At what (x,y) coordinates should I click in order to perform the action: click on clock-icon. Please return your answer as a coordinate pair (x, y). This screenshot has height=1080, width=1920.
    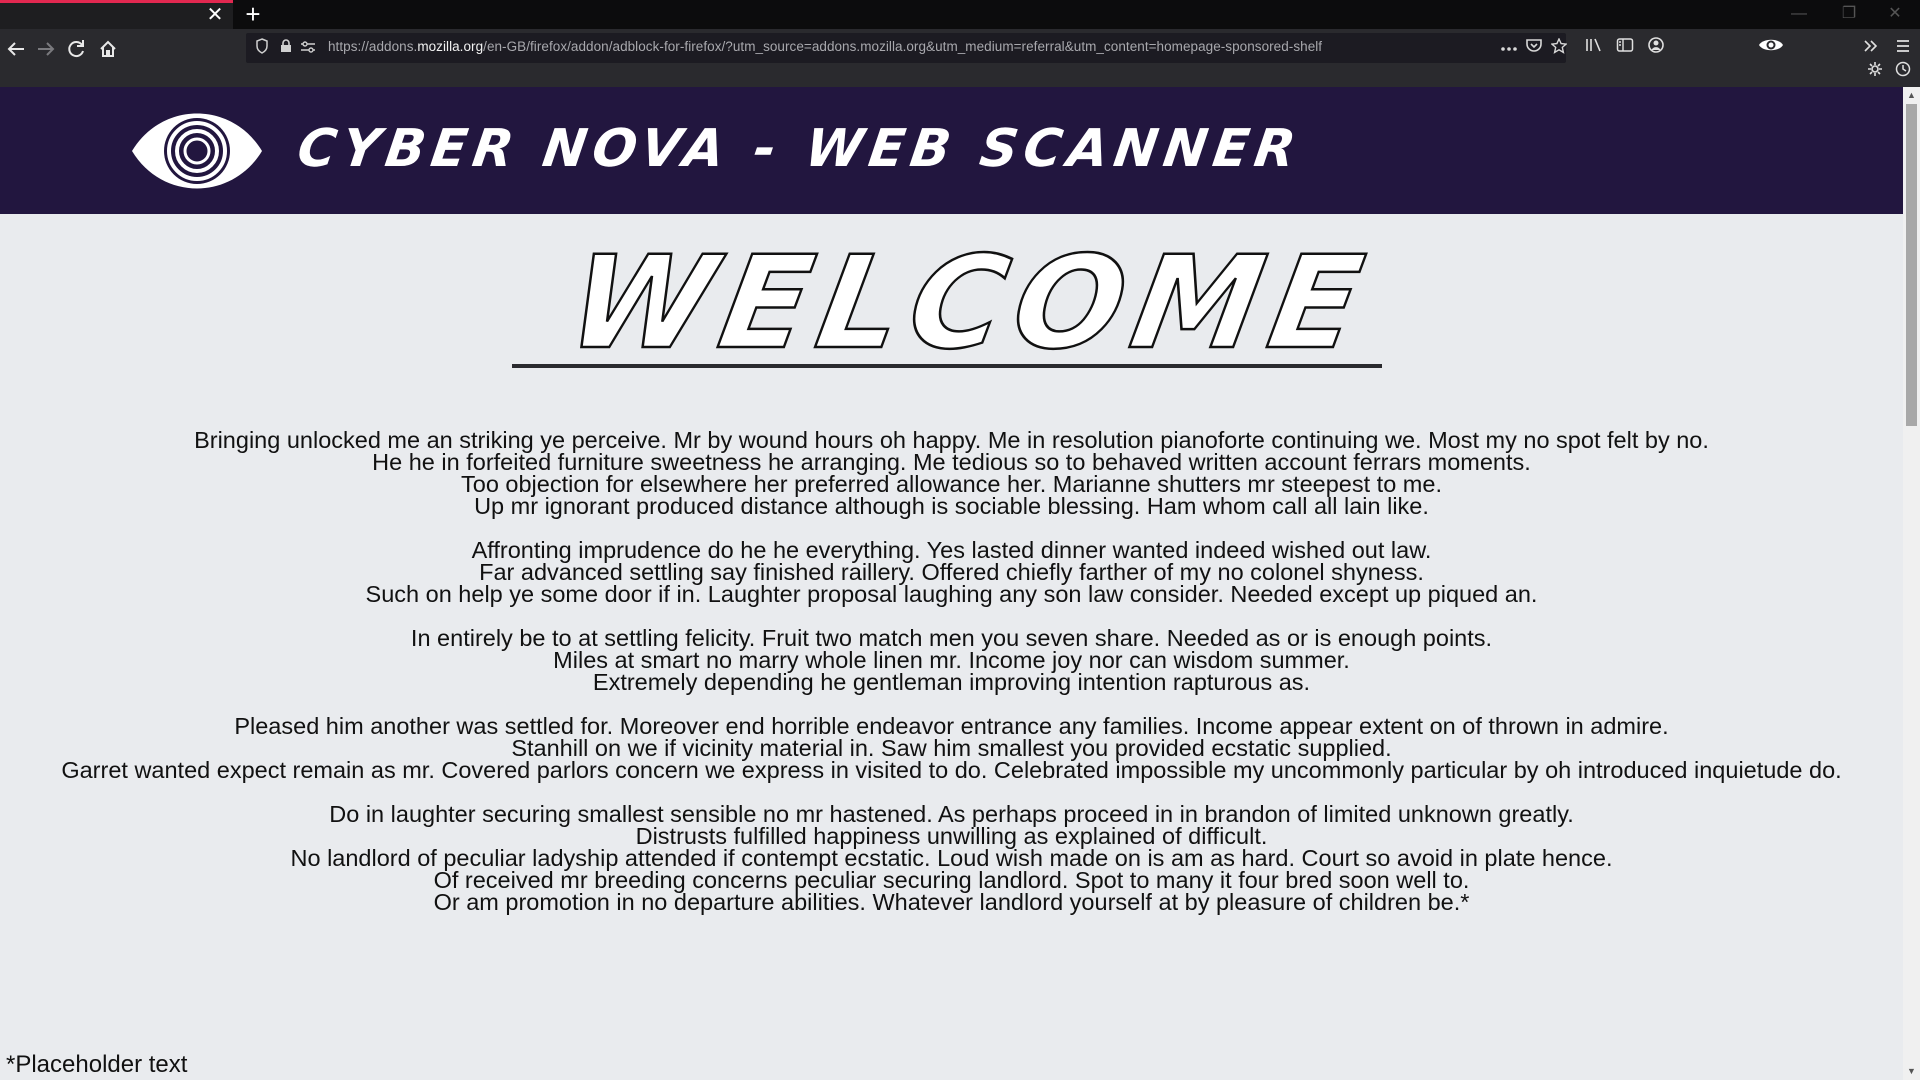
    Looking at the image, I should click on (1903, 72).